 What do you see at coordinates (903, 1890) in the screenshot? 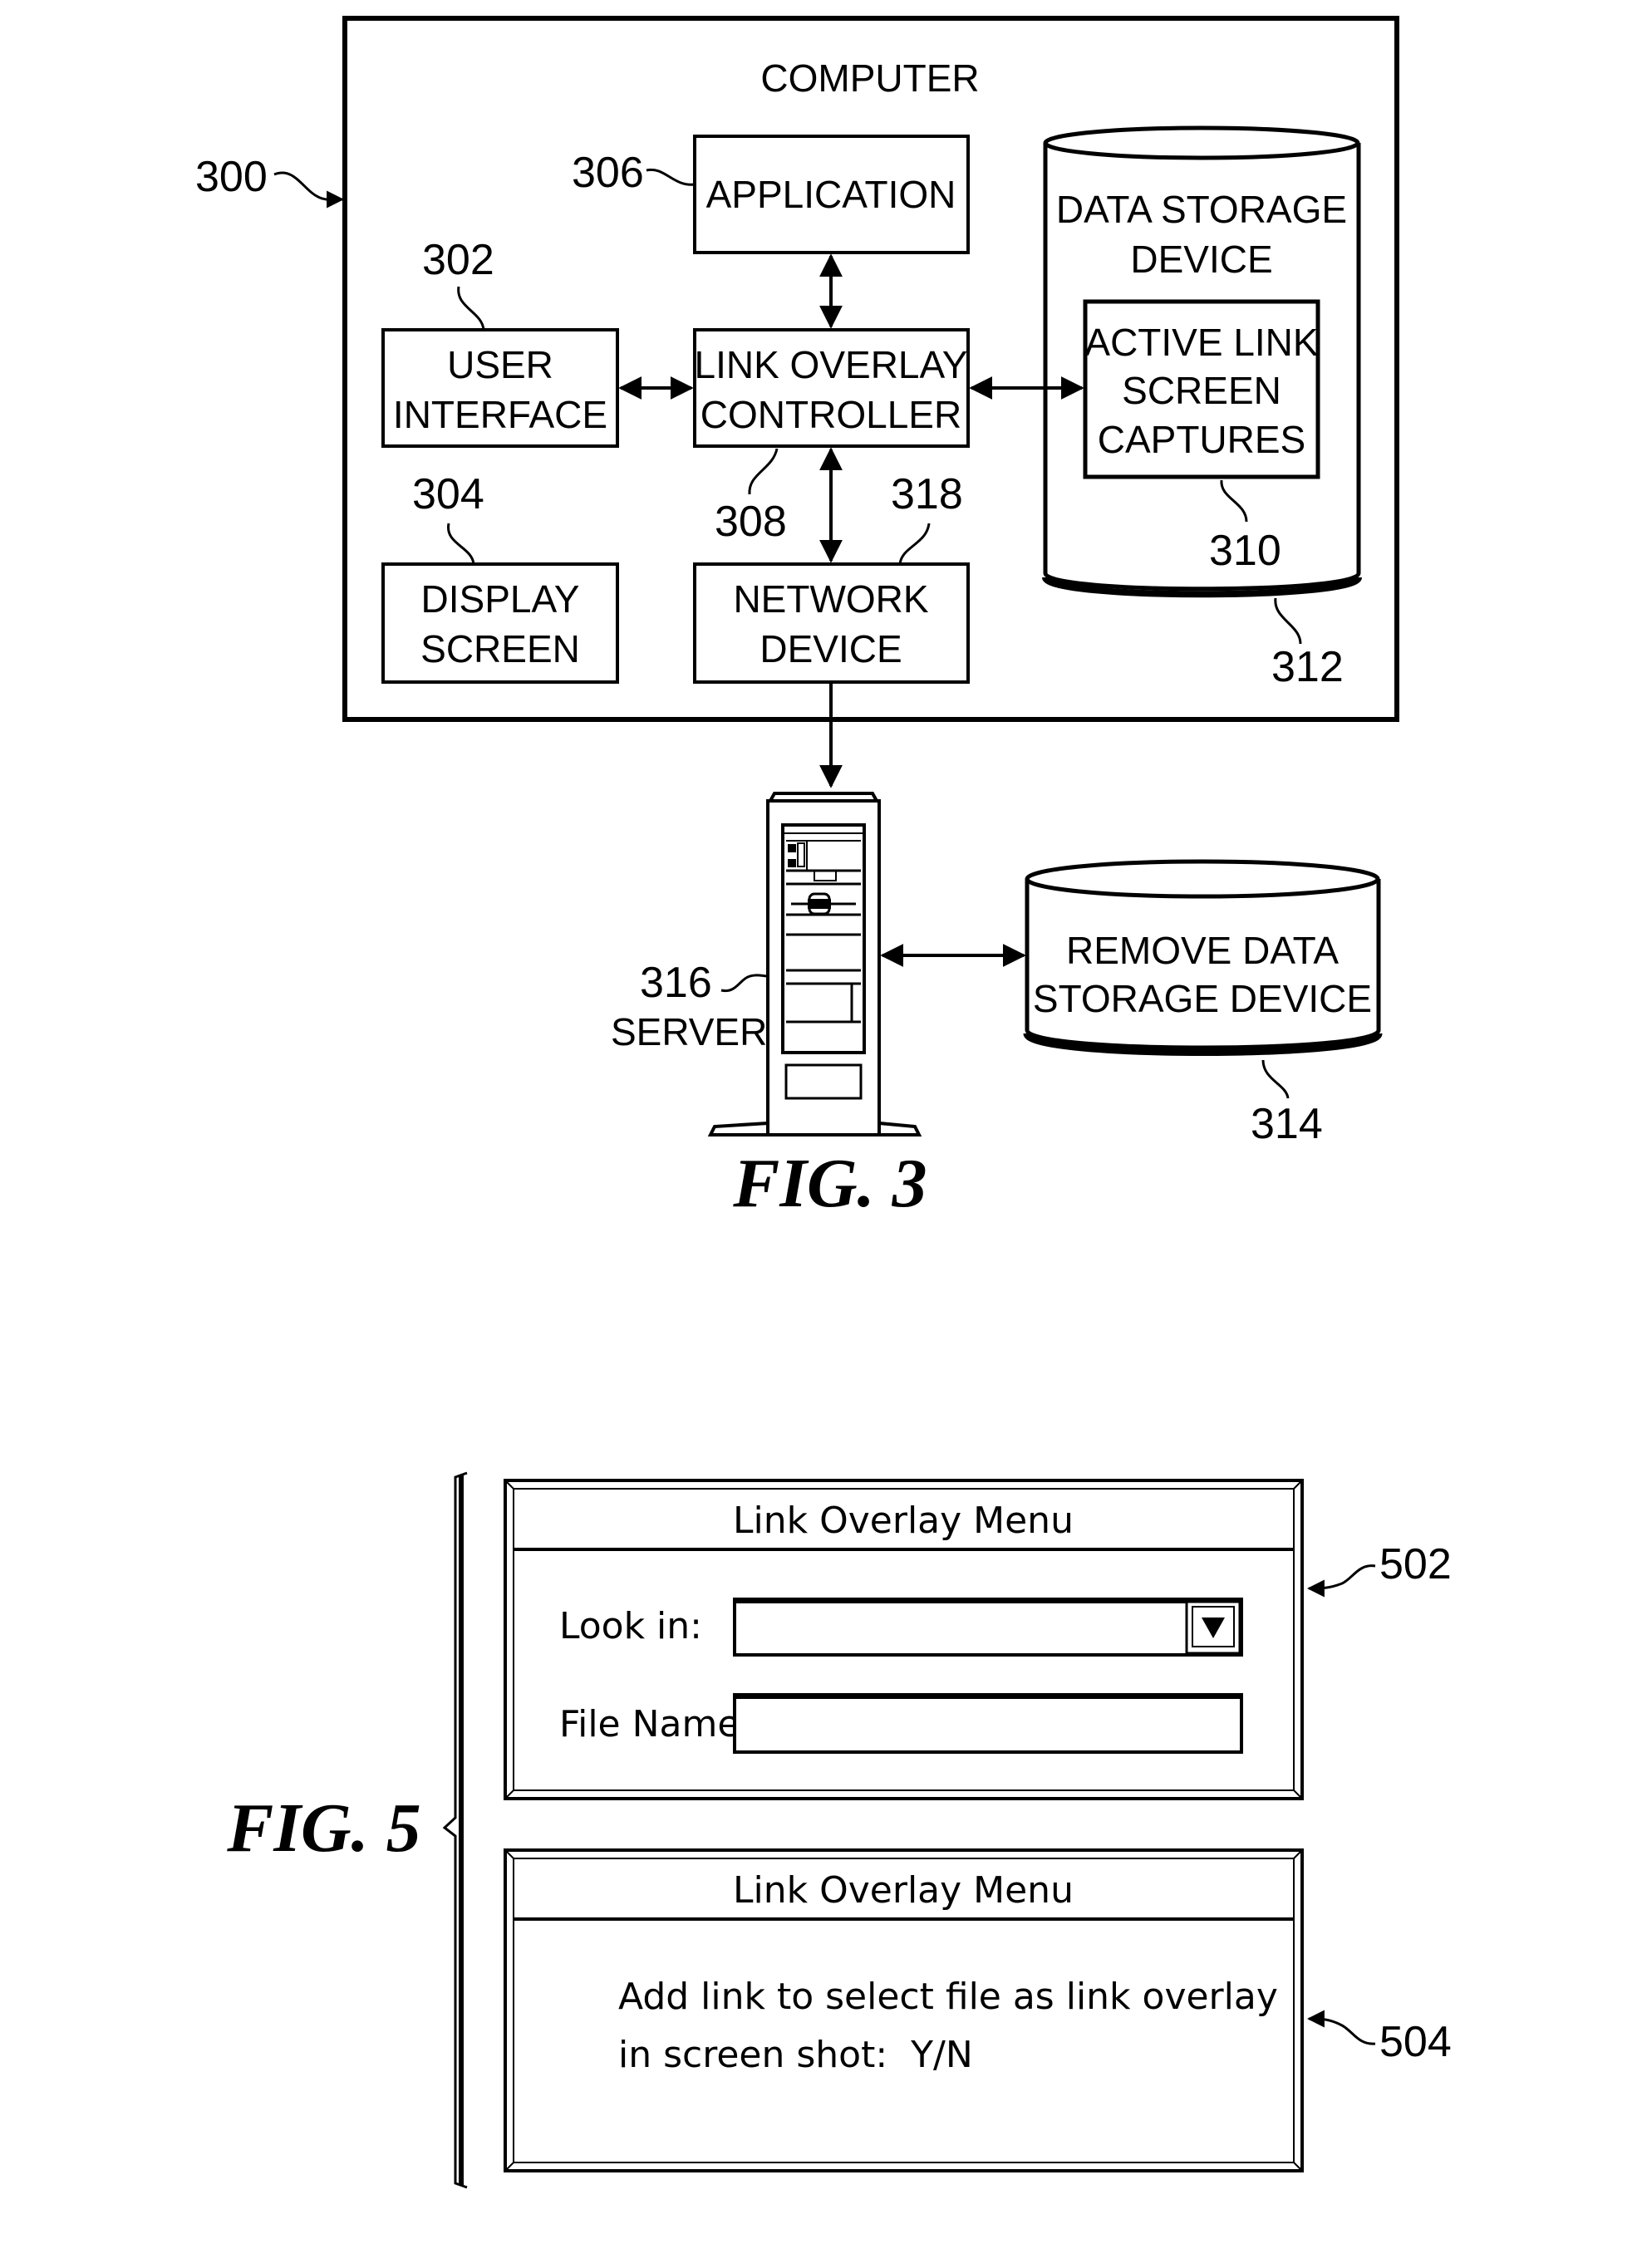
I see `dialog-504-title: Link Overlay Menu` at bounding box center [903, 1890].